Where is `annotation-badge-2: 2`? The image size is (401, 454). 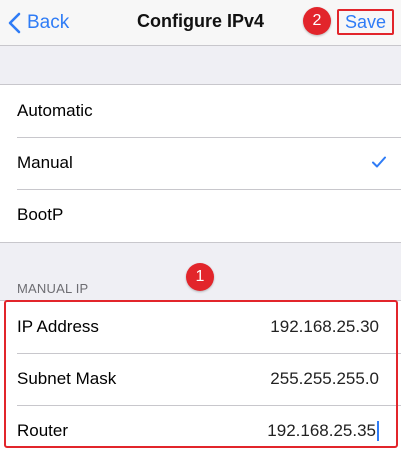 annotation-badge-2: 2 is located at coordinates (317, 21).